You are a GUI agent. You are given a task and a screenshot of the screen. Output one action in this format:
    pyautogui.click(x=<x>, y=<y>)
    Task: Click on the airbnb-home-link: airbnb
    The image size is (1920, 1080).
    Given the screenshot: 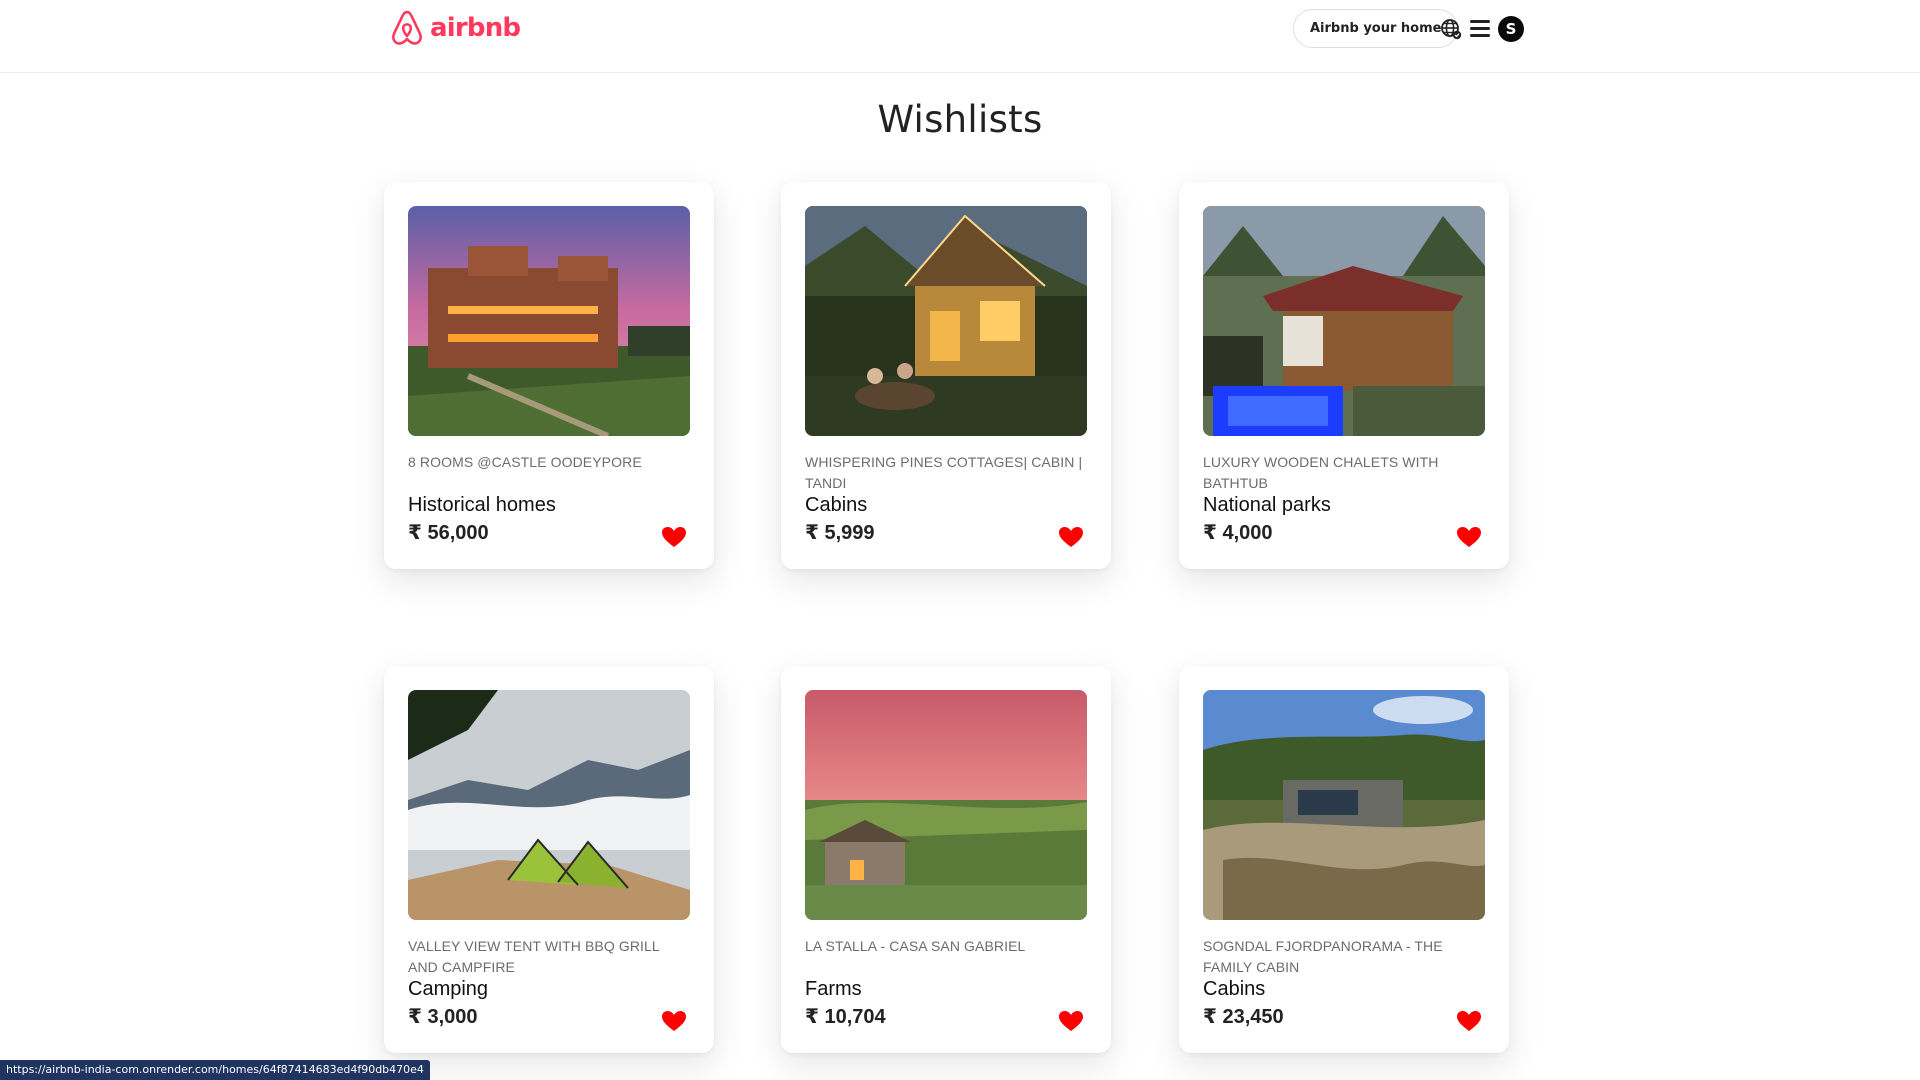 What is the action you would take?
    pyautogui.click(x=455, y=28)
    